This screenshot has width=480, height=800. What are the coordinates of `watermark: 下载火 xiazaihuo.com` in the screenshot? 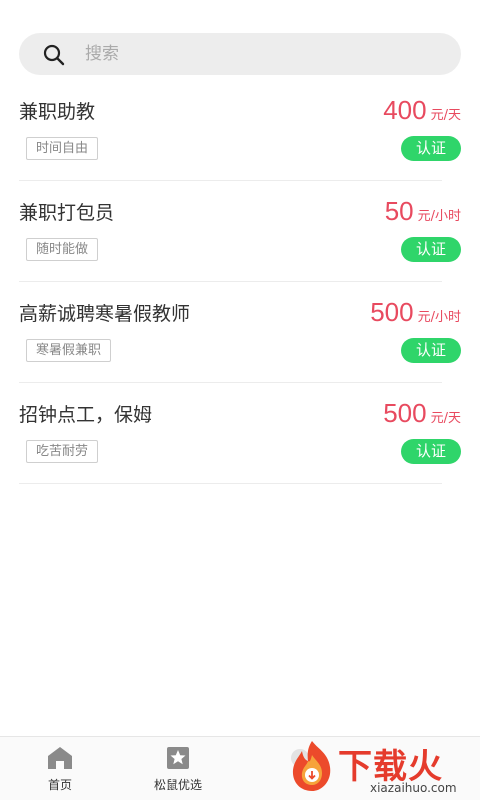 It's located at (382, 768).